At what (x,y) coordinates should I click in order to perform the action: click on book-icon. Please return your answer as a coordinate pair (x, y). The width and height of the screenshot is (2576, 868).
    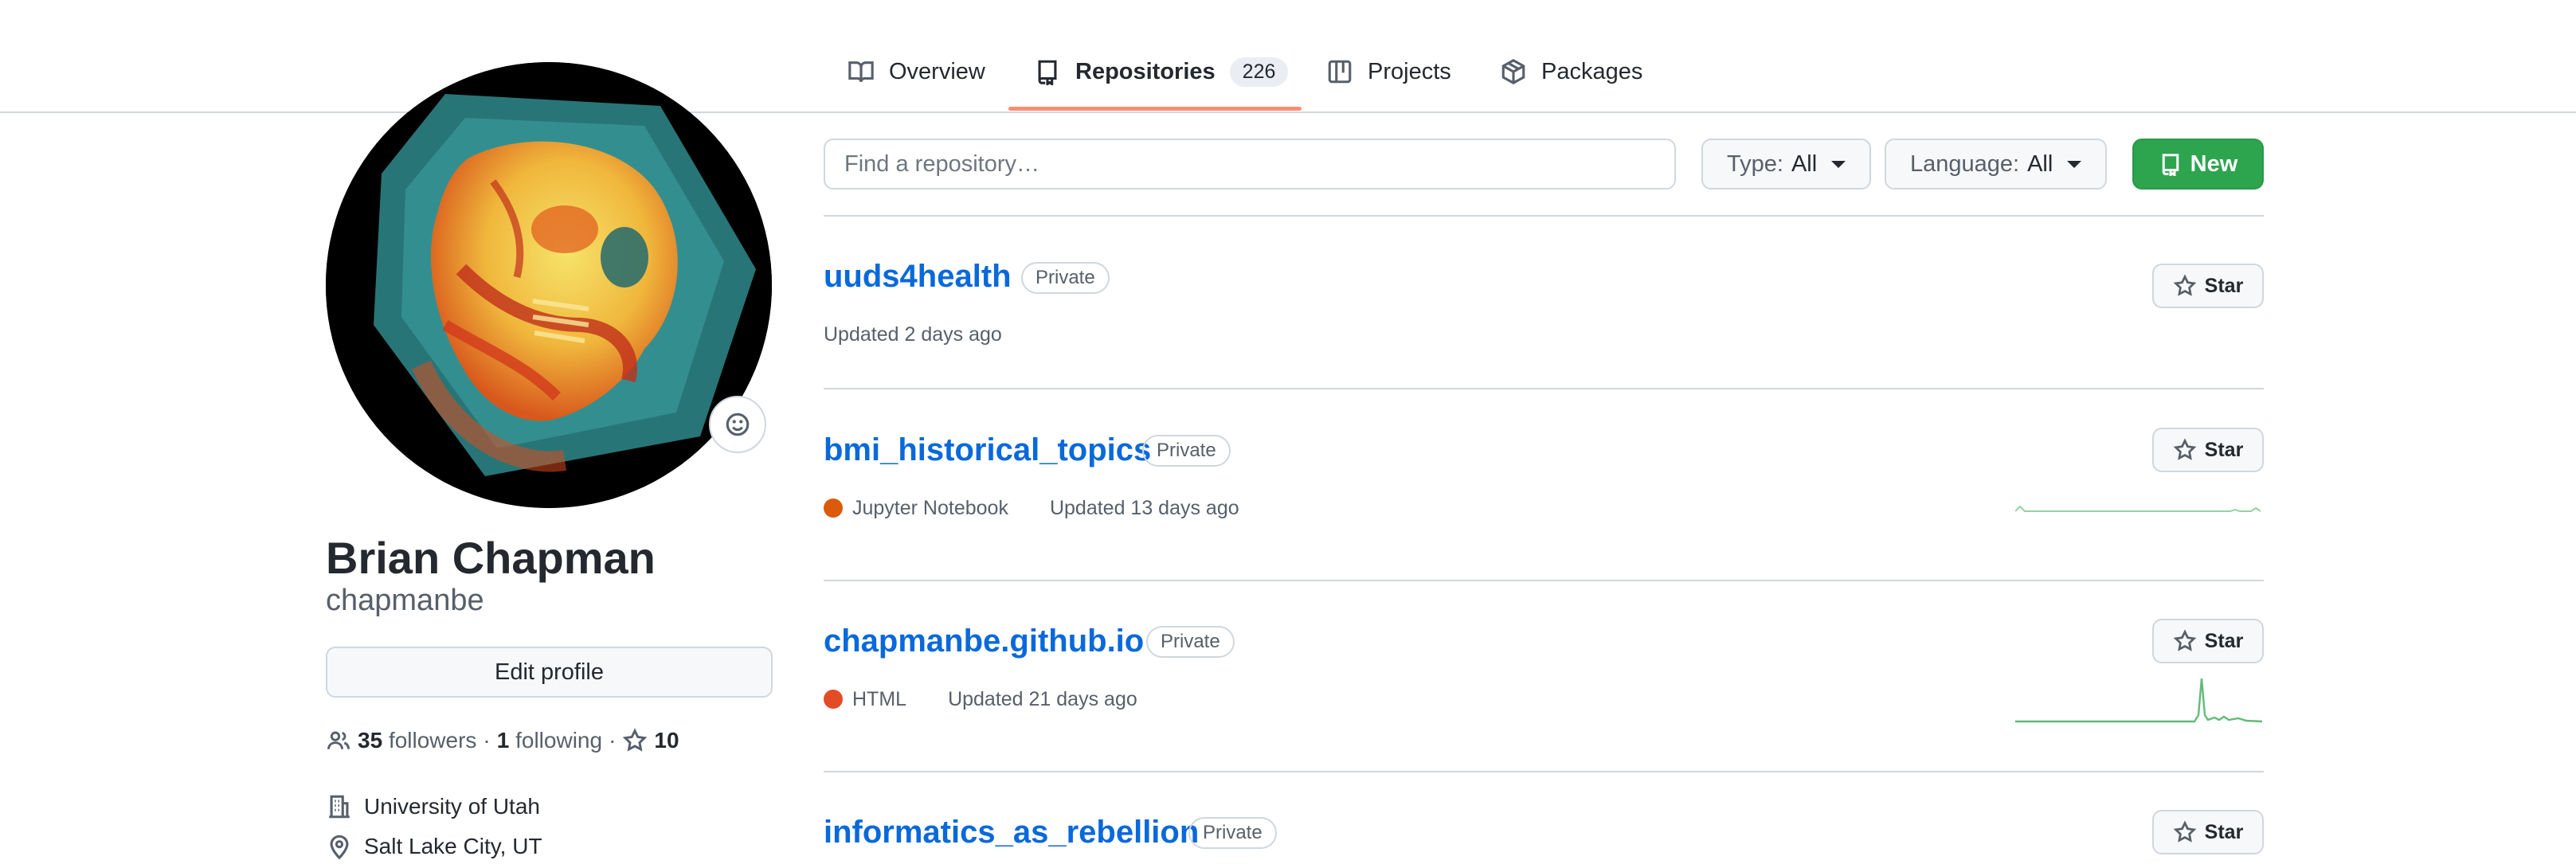
    Looking at the image, I should click on (861, 71).